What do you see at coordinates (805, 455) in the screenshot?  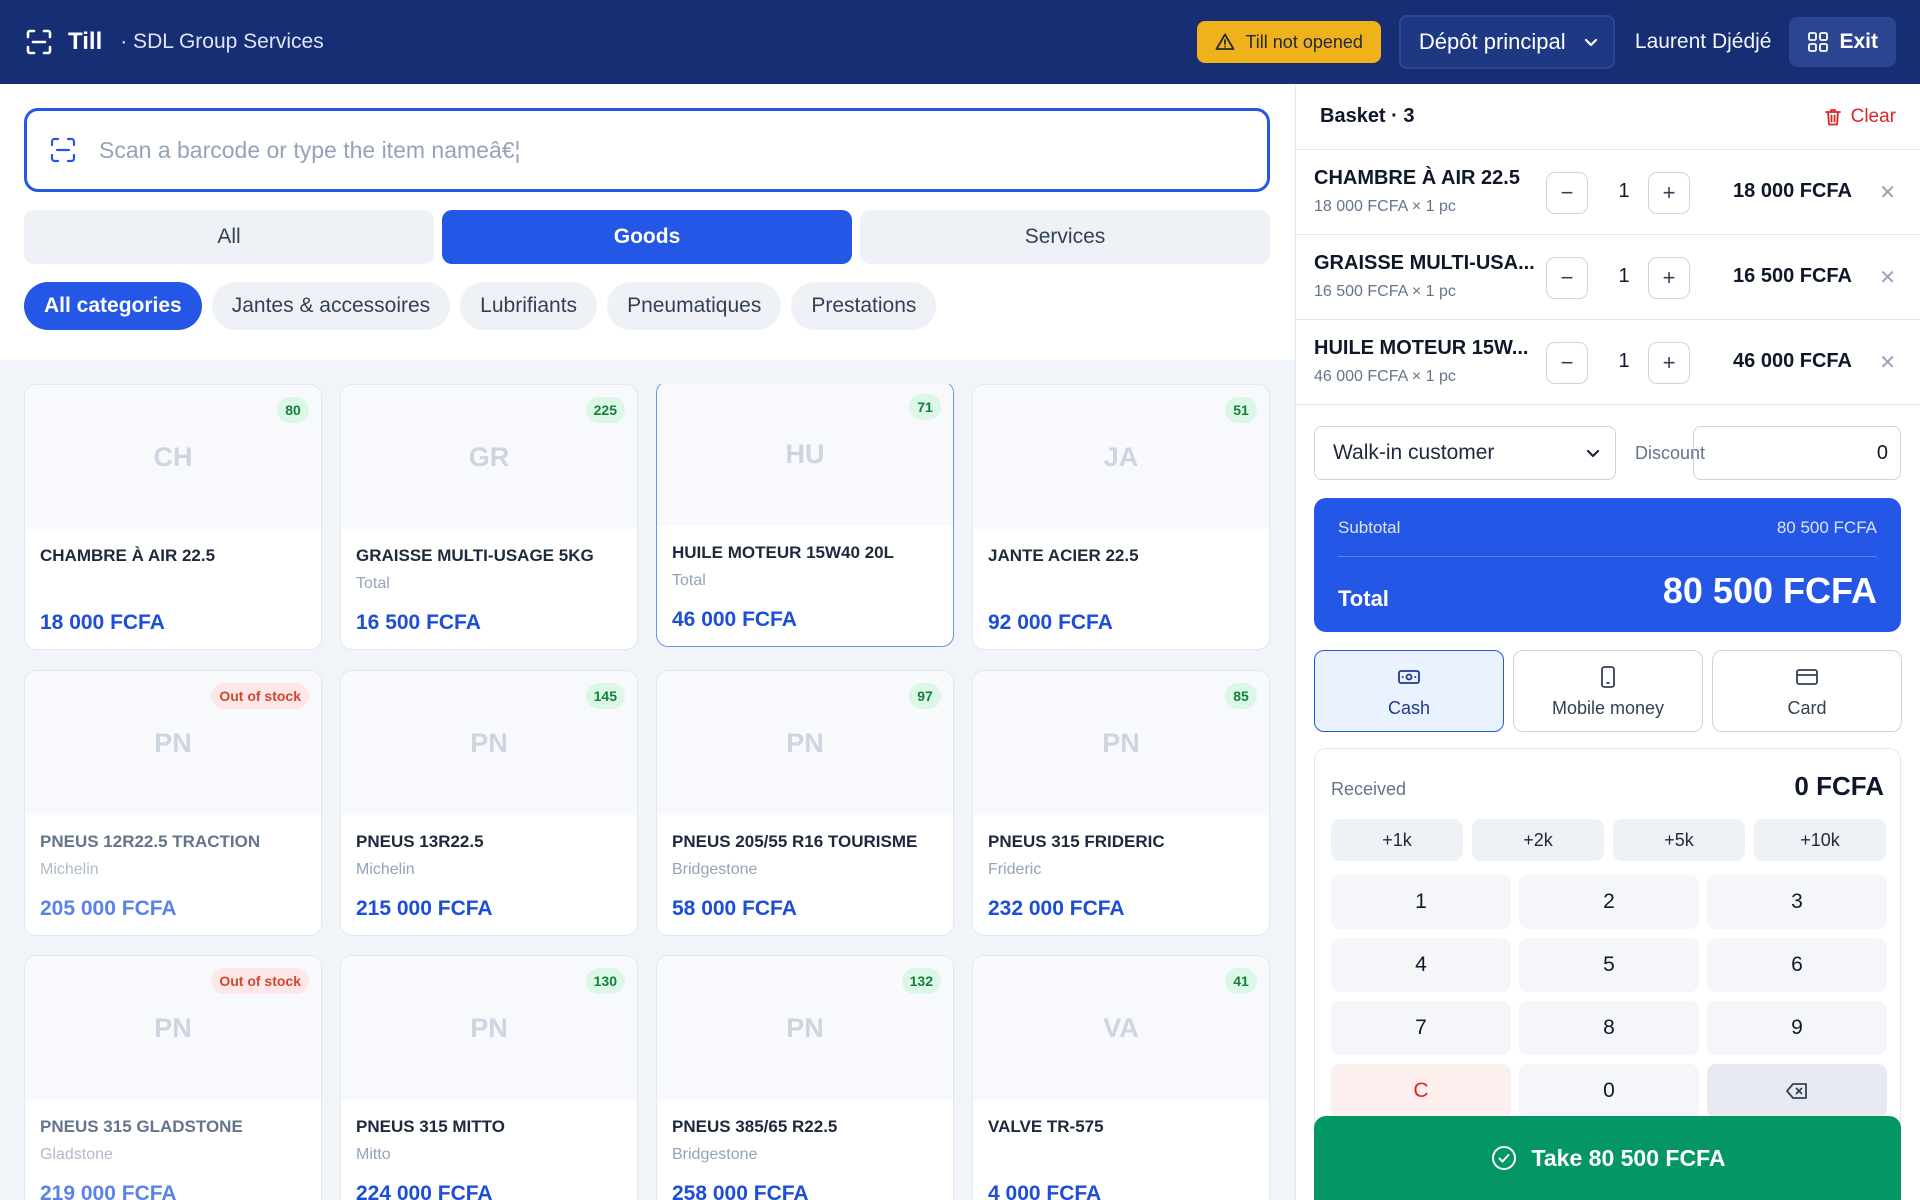 I see `product-thumbnail: HU 71` at bounding box center [805, 455].